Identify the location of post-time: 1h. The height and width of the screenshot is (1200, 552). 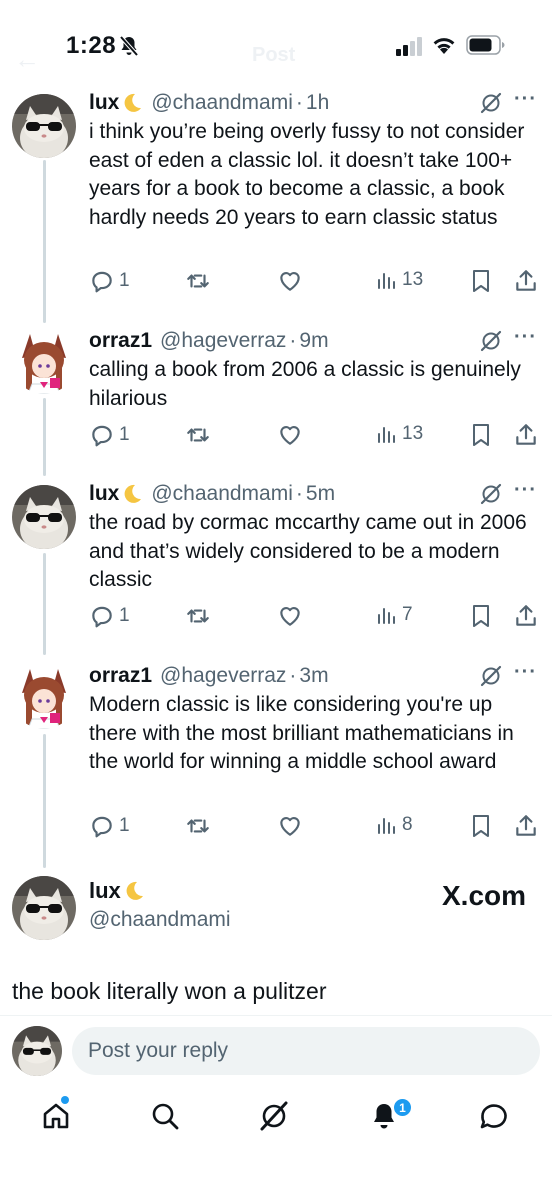
(317, 103).